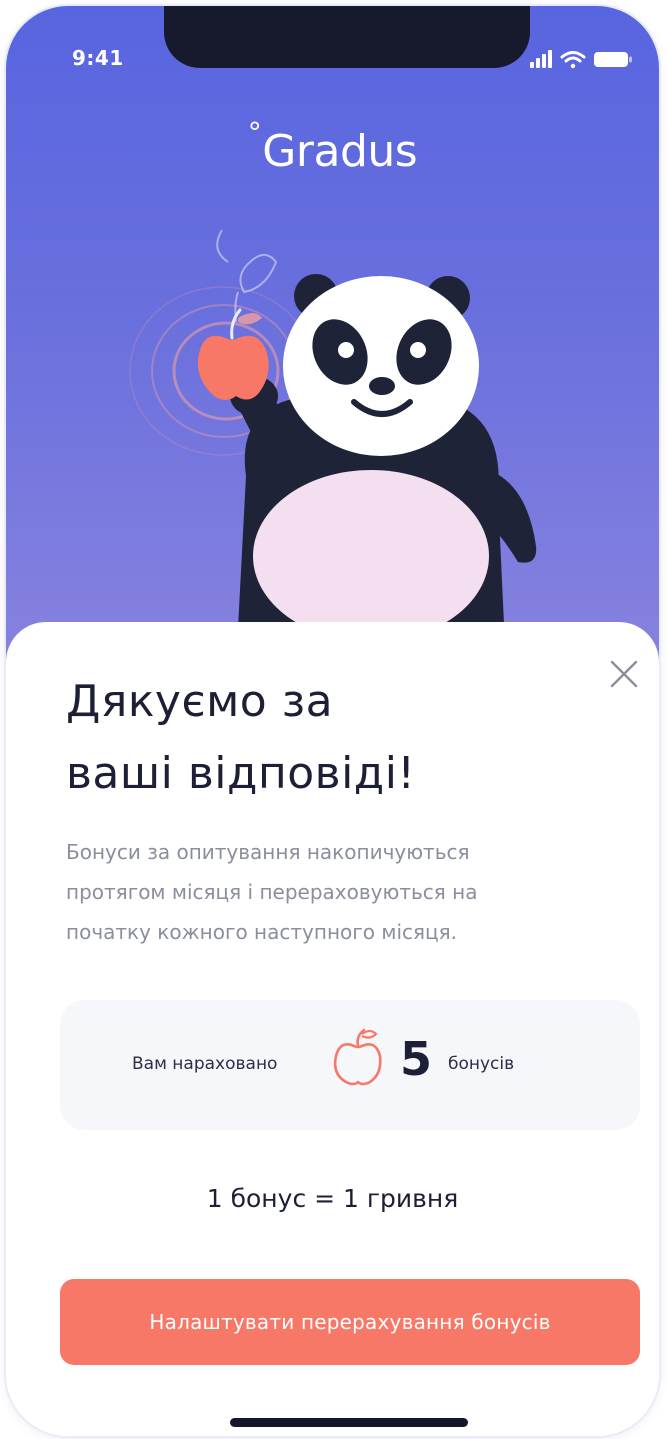  I want to click on bonus-unit: бонусів, so click(481, 1064).